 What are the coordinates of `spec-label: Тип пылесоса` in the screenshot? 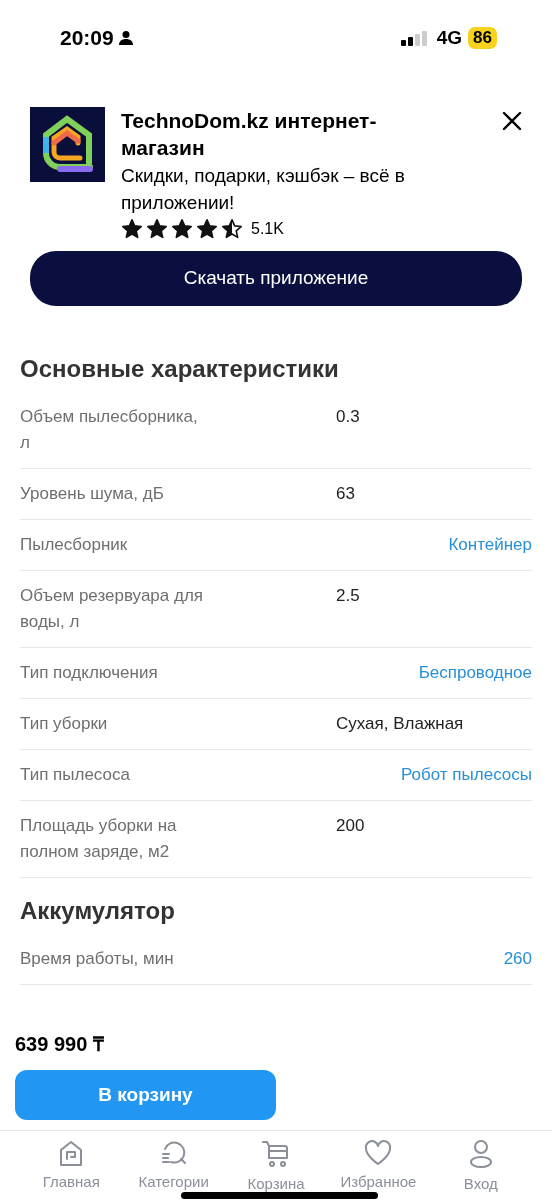 It's located at (75, 775).